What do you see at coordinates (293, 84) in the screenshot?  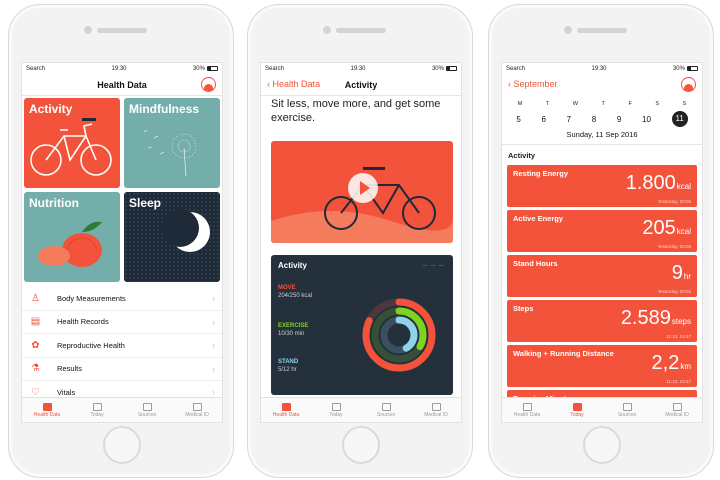 I see `back-button: ‹ Health Data` at bounding box center [293, 84].